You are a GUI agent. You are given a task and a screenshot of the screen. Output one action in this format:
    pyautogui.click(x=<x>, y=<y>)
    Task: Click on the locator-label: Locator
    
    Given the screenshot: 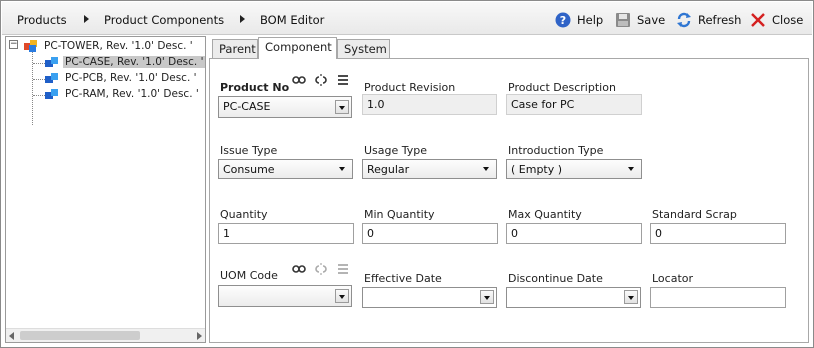 What is the action you would take?
    pyautogui.click(x=673, y=278)
    